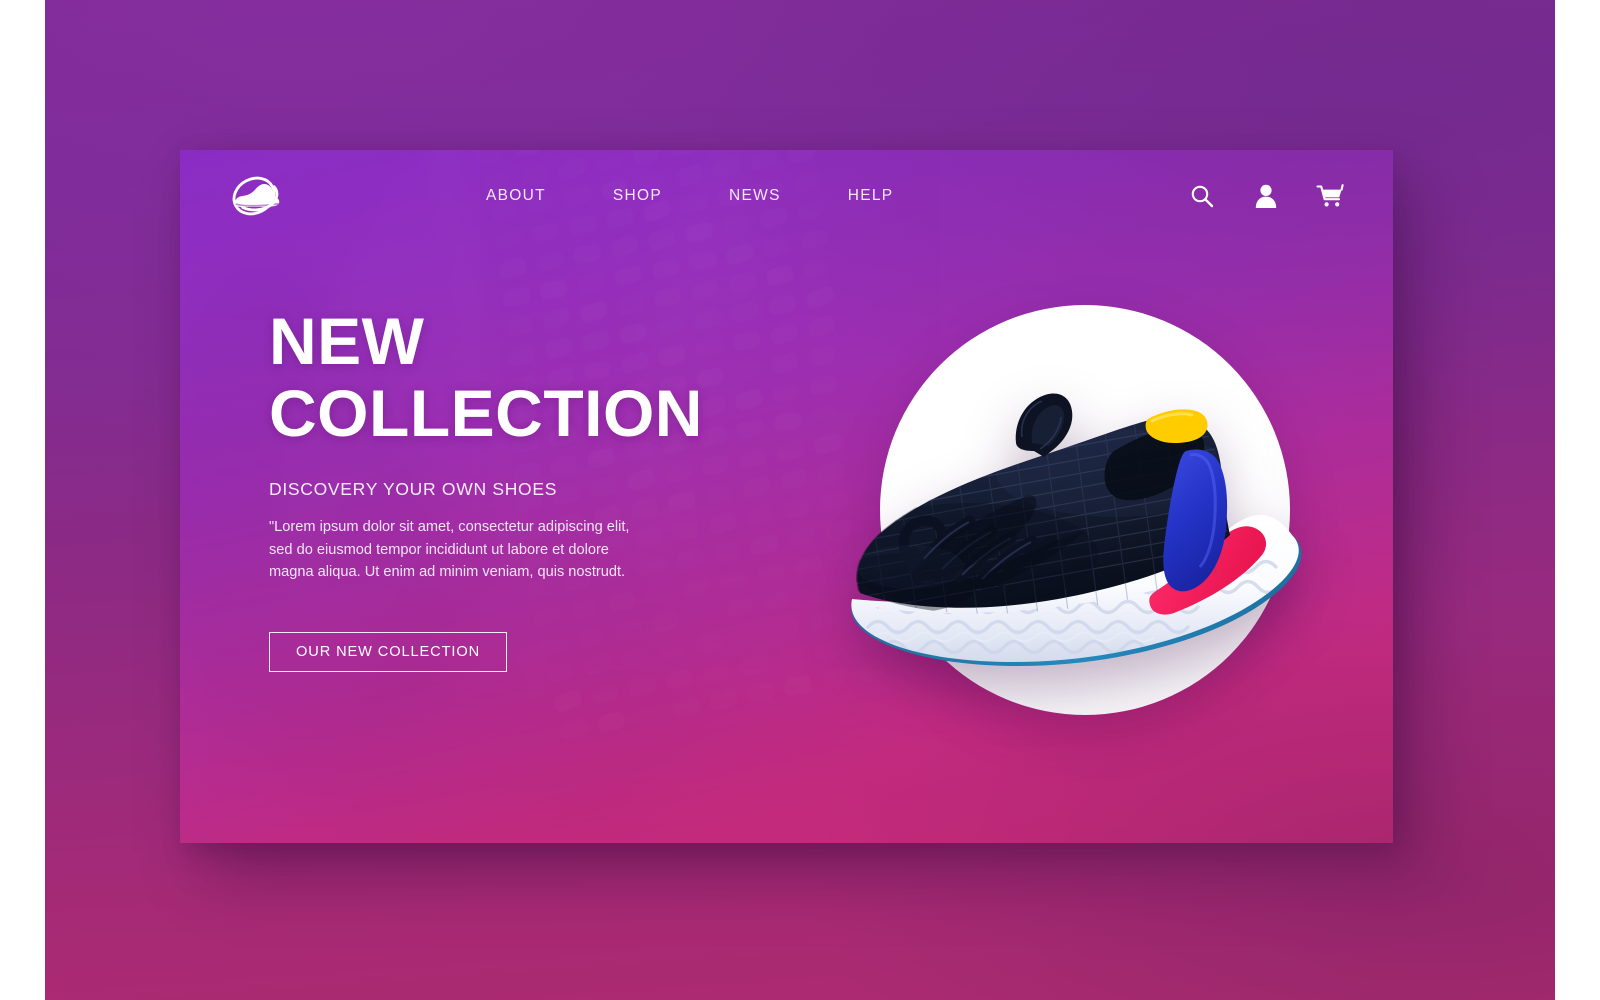 The height and width of the screenshot is (1000, 1600). I want to click on cart-button, so click(1330, 196).